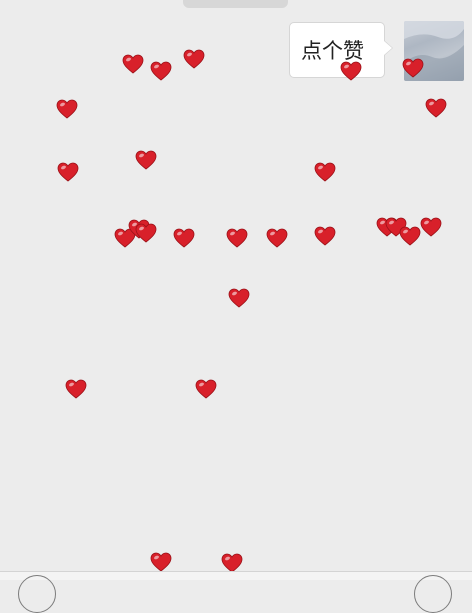  Describe the element at coordinates (433, 594) in the screenshot. I see `add-icon` at that location.